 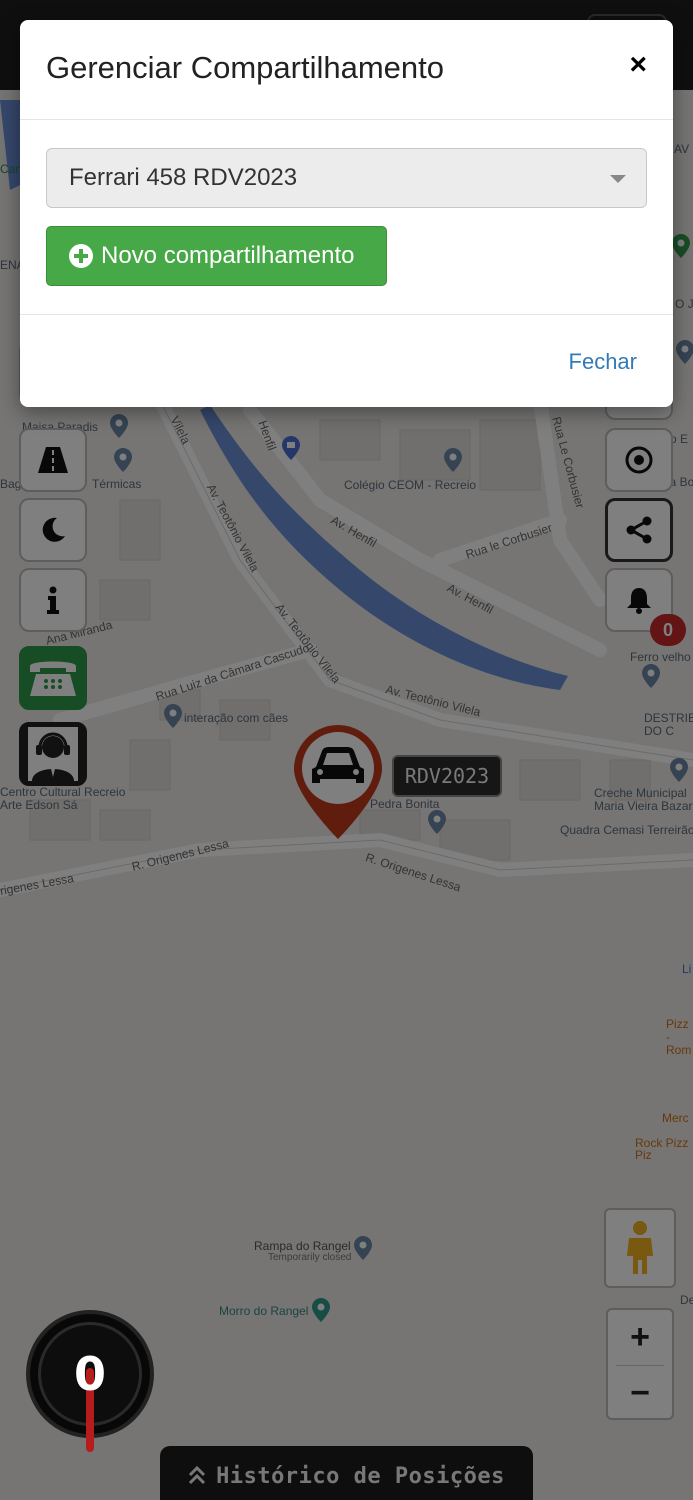 I want to click on vehicle-select-value: Ferrari 458 RDV2023, so click(x=183, y=177).